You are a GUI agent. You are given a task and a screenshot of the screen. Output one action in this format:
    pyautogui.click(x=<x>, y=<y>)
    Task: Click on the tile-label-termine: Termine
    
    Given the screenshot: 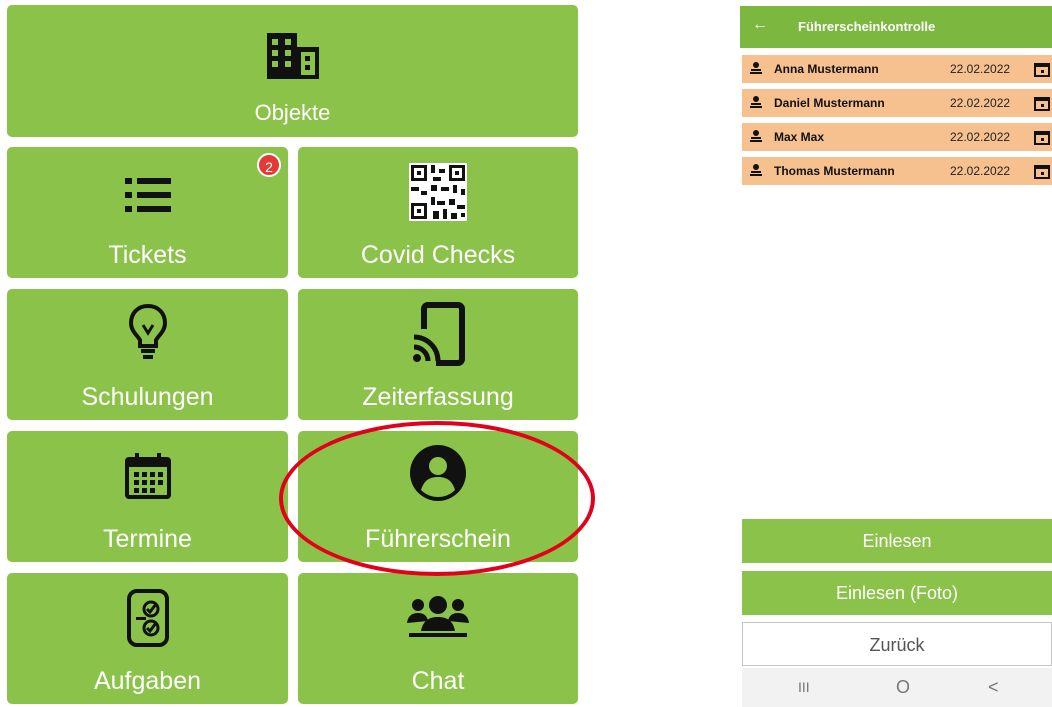 What is the action you would take?
    pyautogui.click(x=147, y=539)
    